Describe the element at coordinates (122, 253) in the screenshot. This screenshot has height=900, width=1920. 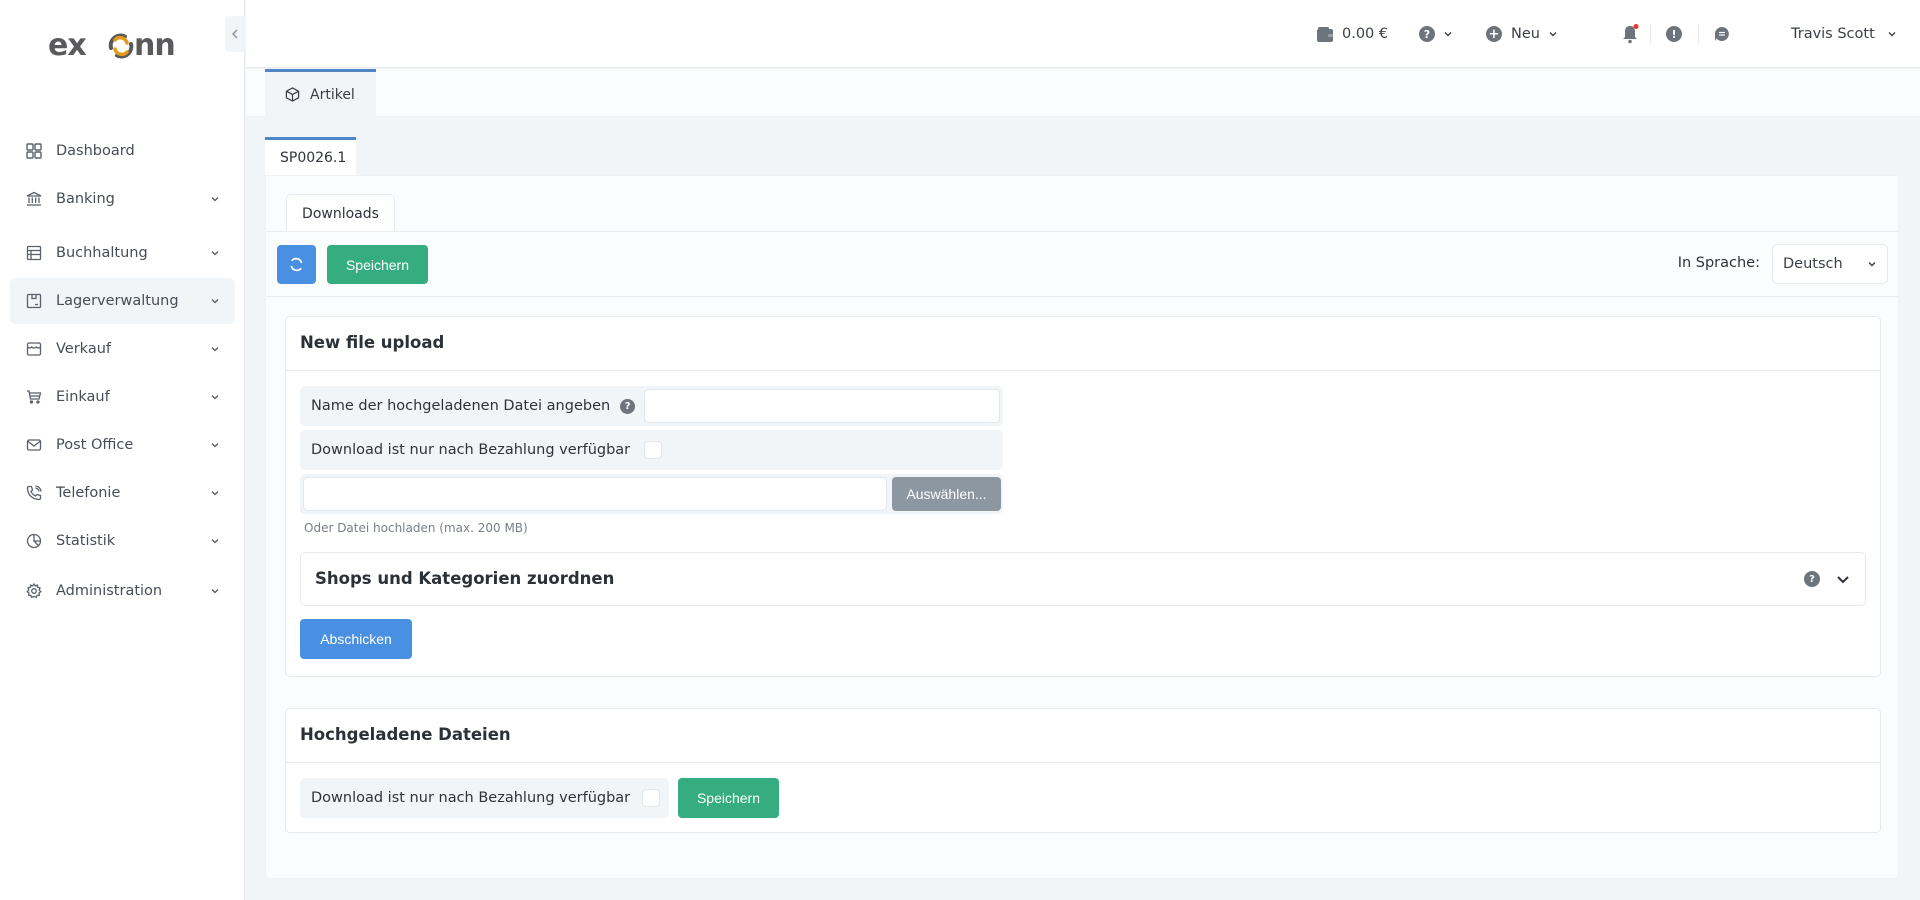
I see `sidebar-item-buchhaltung: Buchhaltung` at that location.